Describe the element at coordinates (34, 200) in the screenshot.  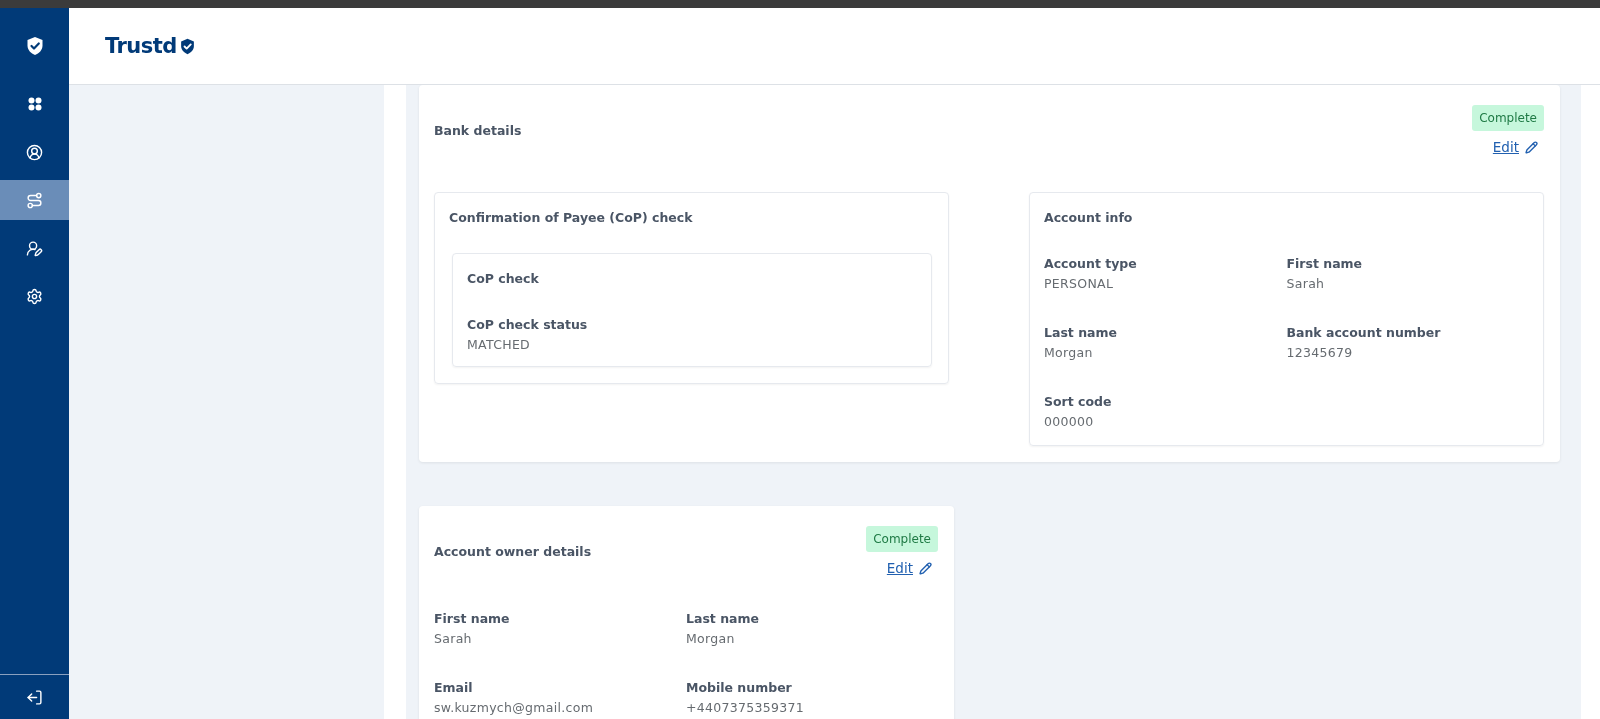
I see `route-icon` at that location.